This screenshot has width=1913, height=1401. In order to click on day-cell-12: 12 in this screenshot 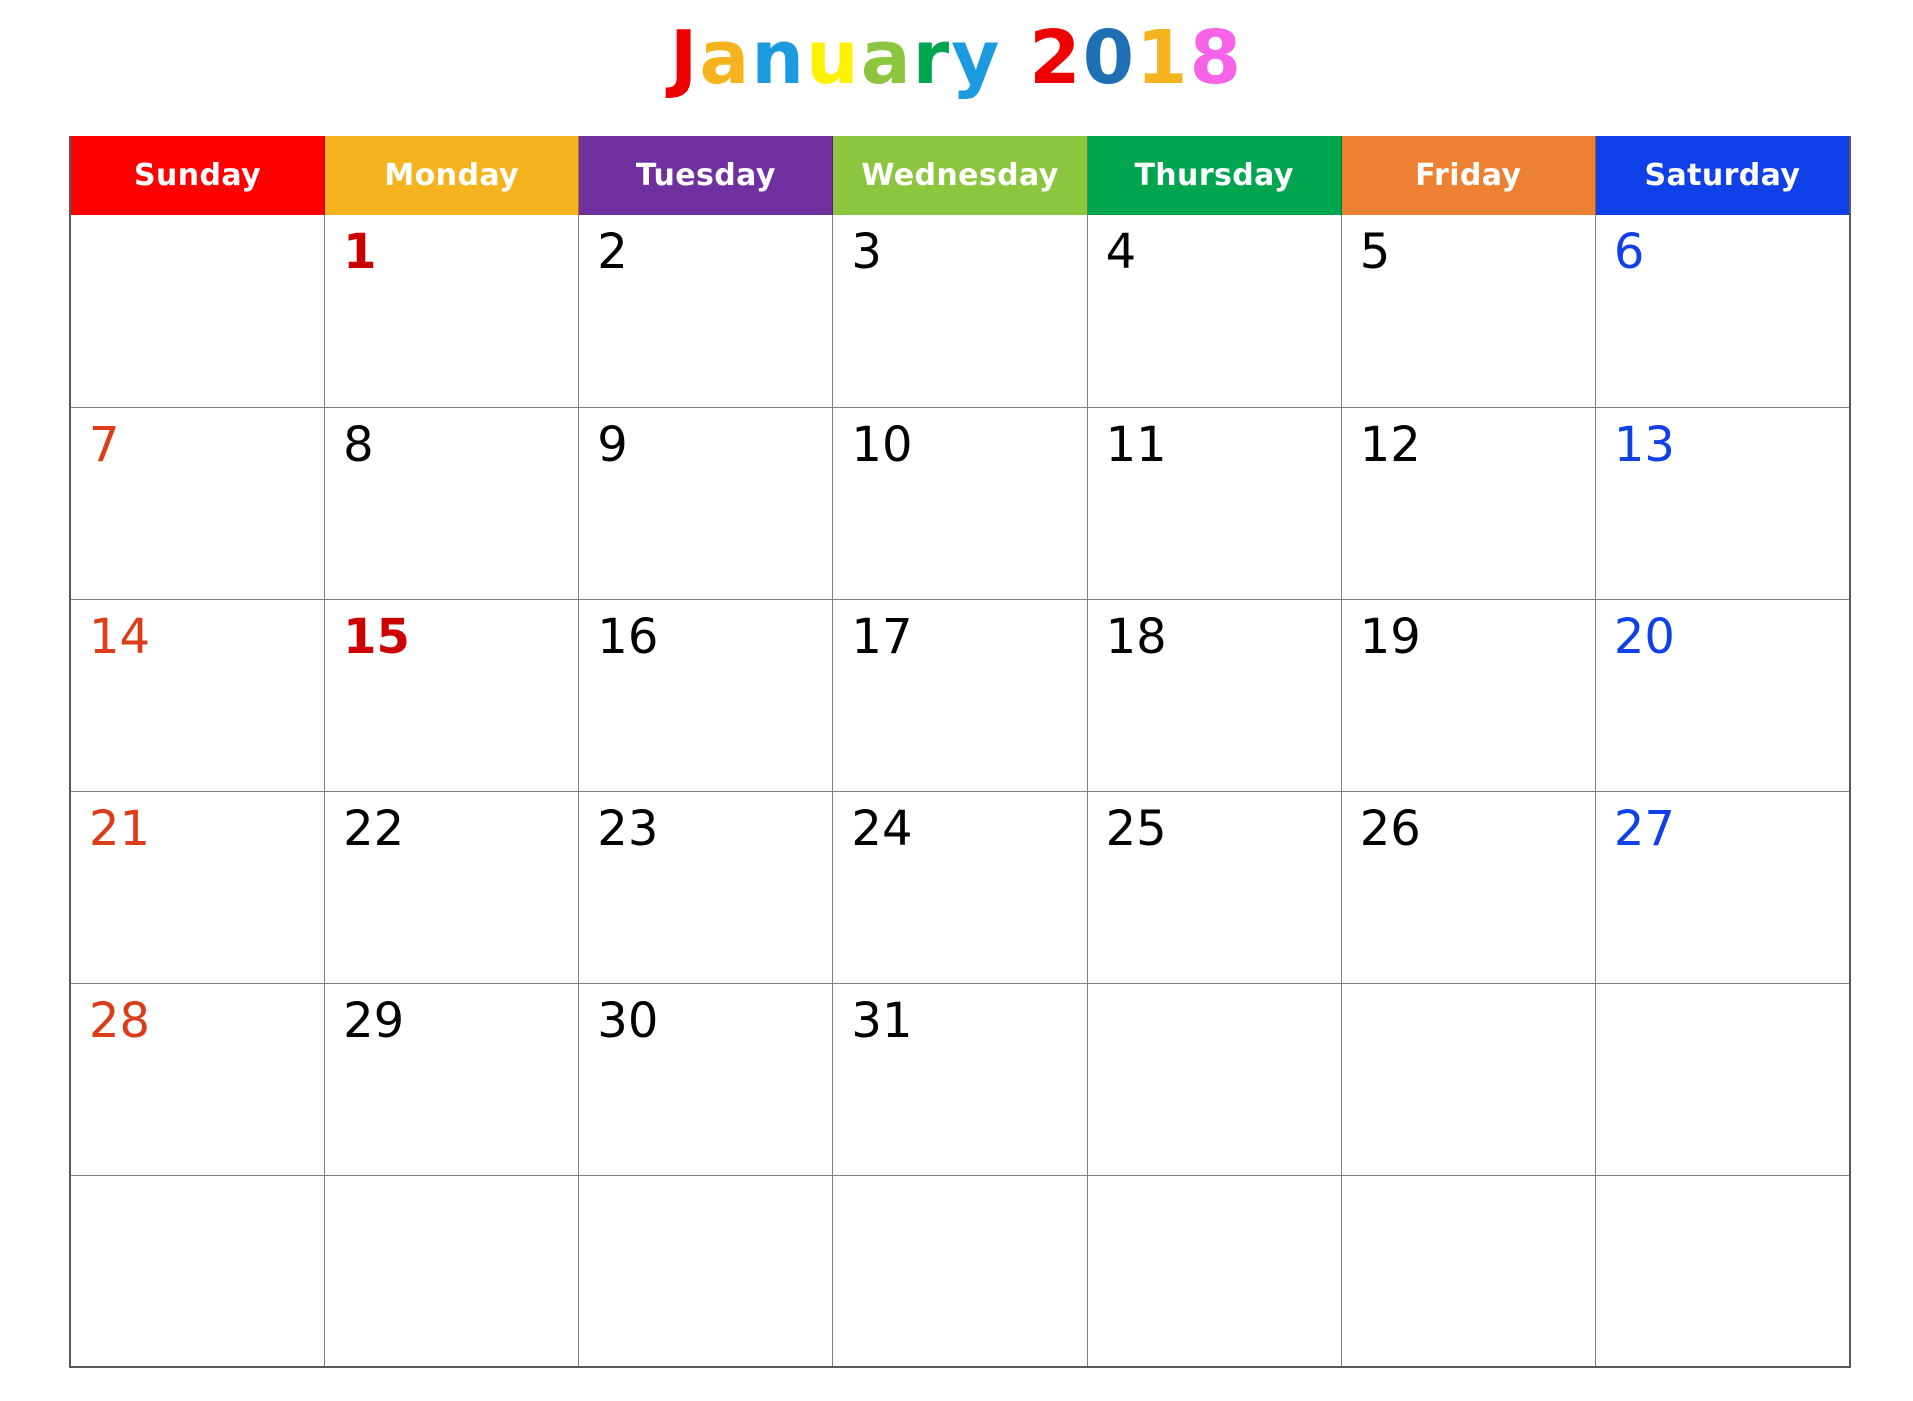, I will do `click(1468, 503)`.